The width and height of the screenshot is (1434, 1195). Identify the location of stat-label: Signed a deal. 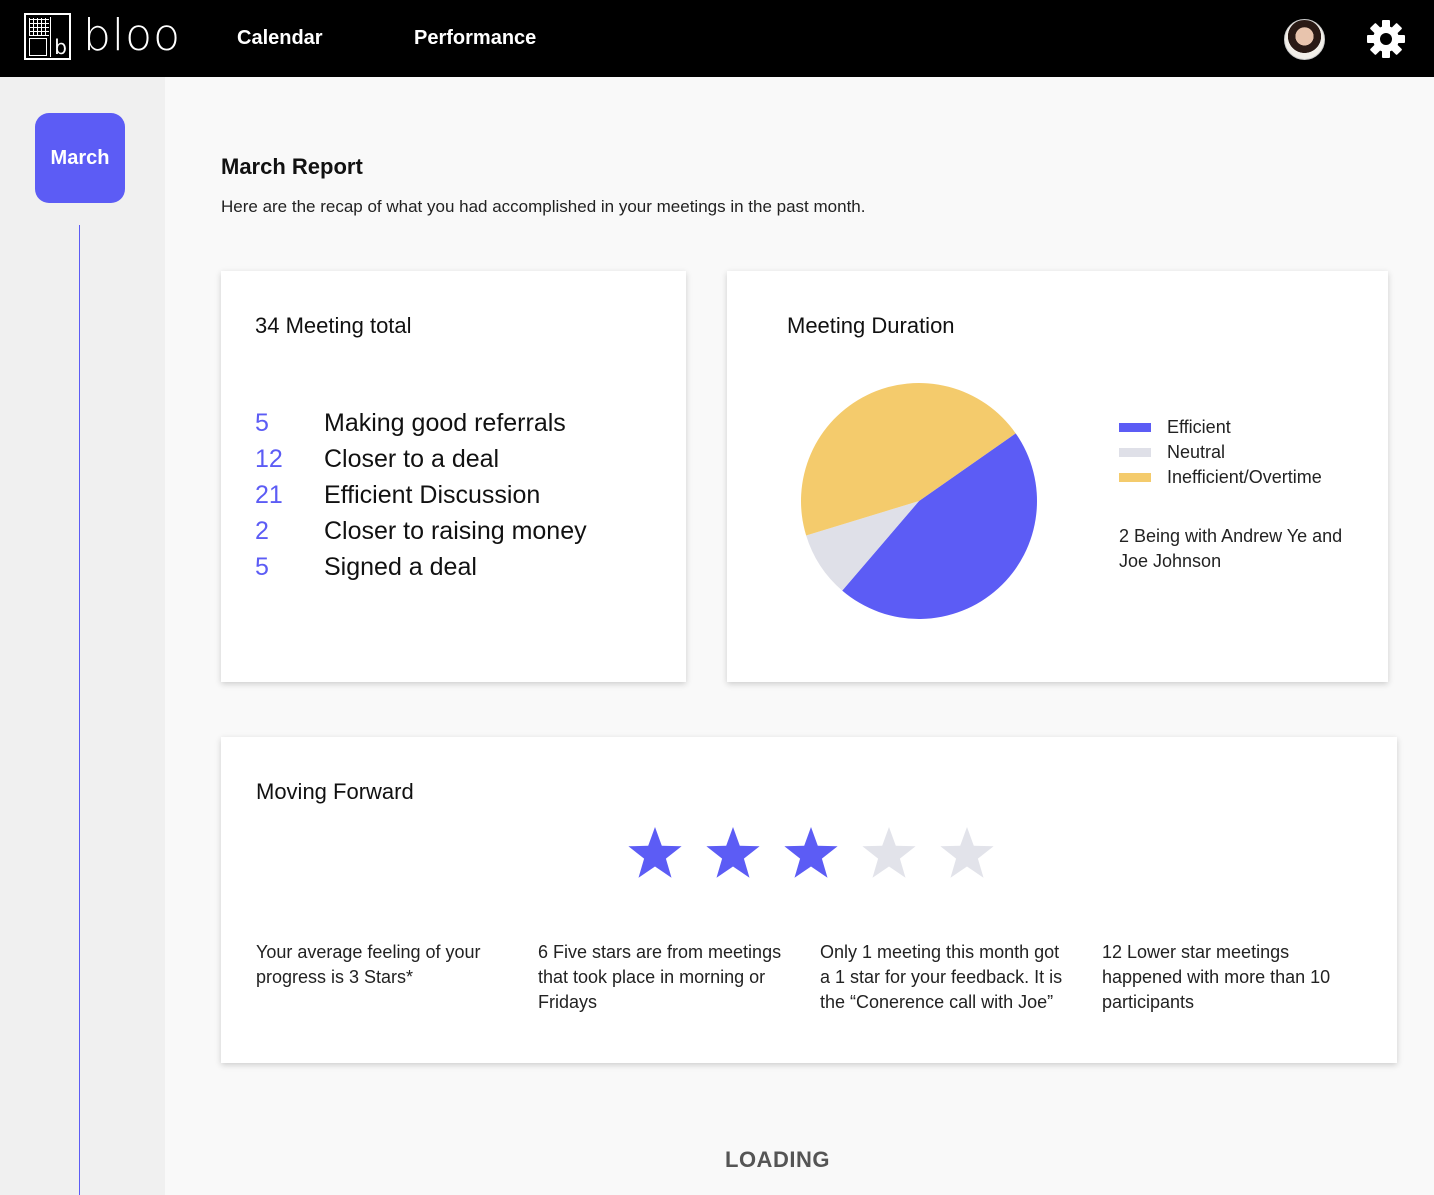
(400, 566).